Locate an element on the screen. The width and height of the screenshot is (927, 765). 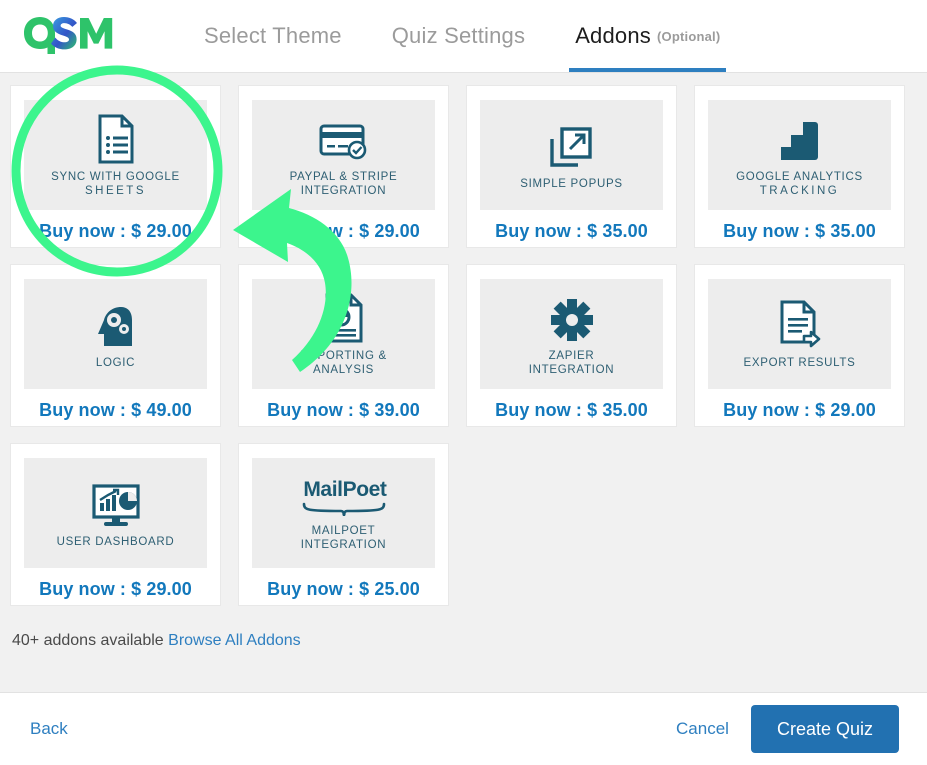
cancel-button: Cancel is located at coordinates (702, 729).